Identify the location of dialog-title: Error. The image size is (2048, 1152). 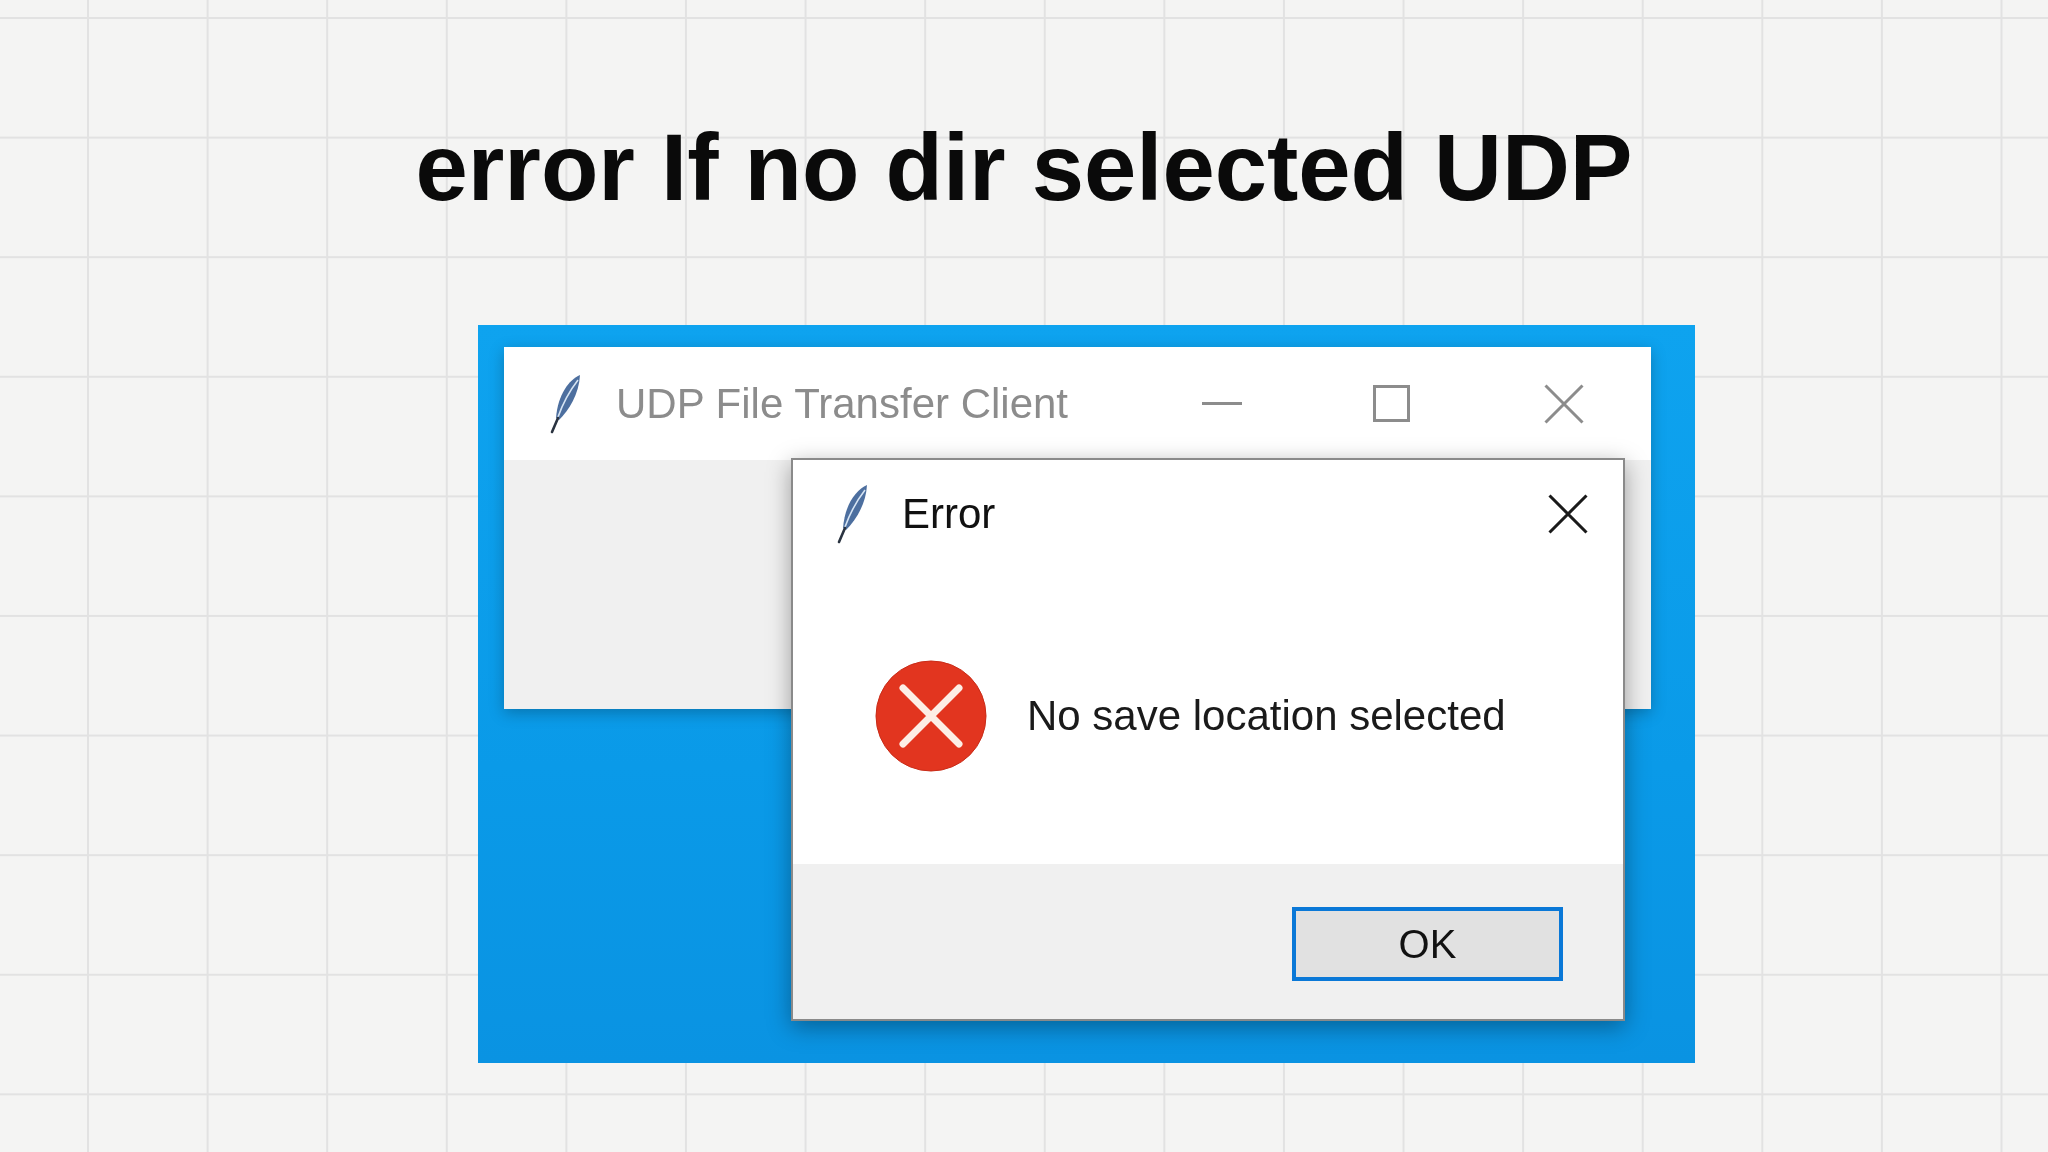
(949, 514).